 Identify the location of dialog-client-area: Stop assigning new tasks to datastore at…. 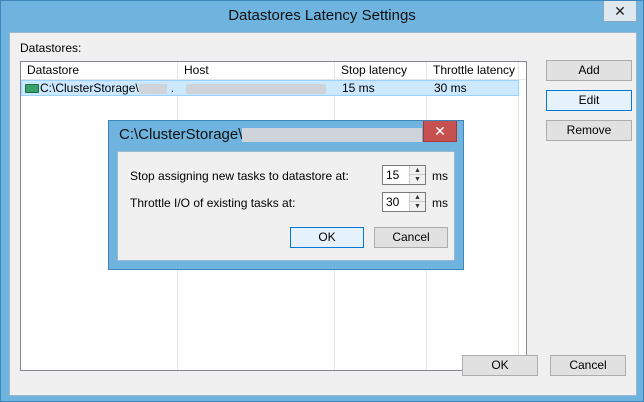
(286, 206).